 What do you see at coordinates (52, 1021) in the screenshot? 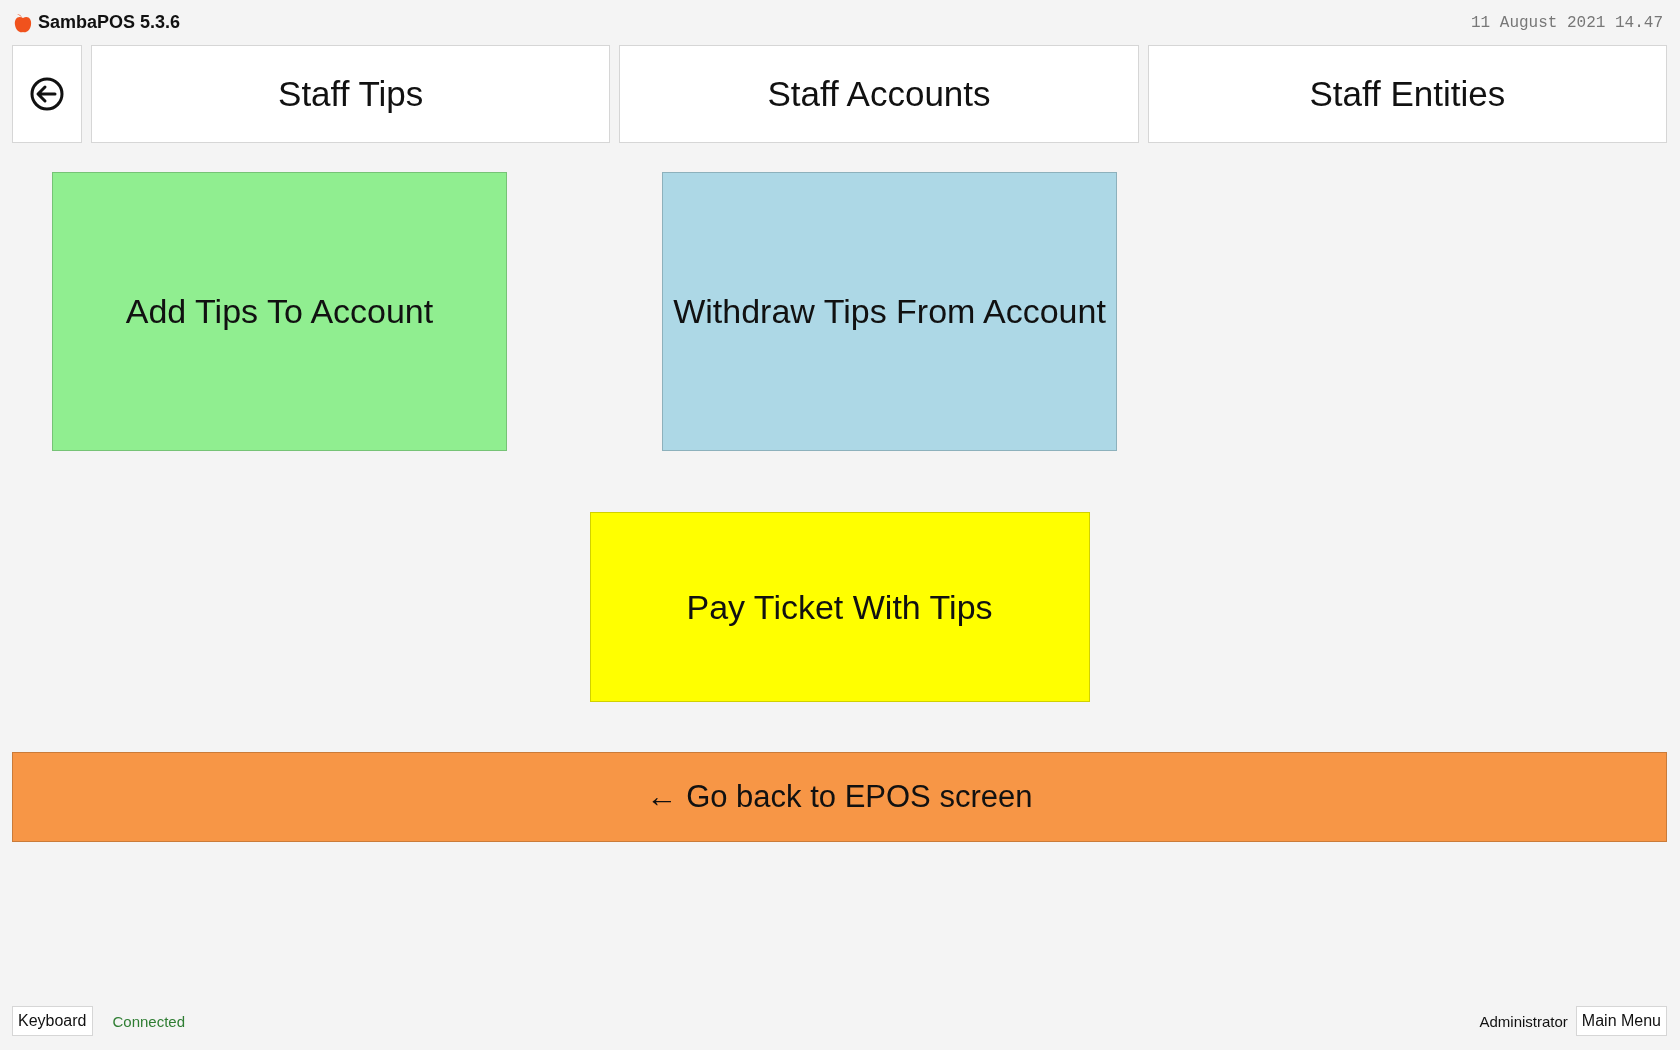
I see `keyboard-button: Keyboard` at bounding box center [52, 1021].